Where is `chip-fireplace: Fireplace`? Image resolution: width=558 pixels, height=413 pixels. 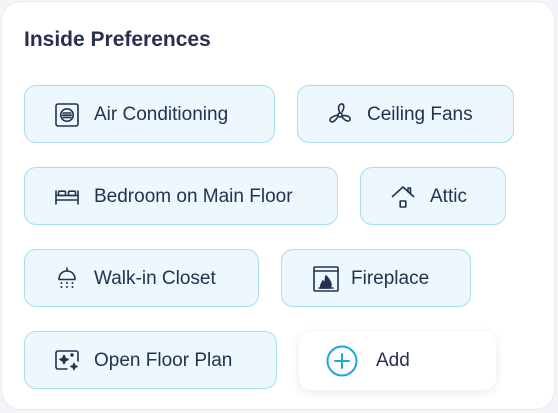
chip-fireplace: Fireplace is located at coordinates (376, 278).